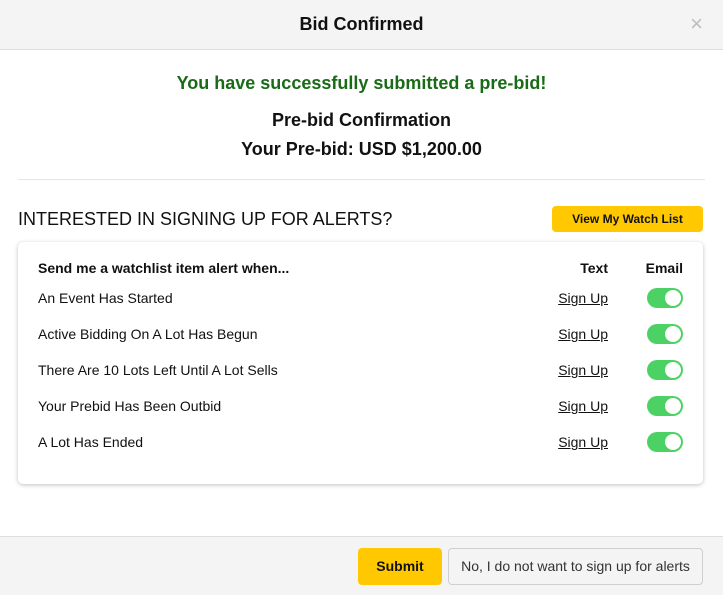 The height and width of the screenshot is (595, 723). I want to click on modal-header: Bid Confirmed ×, so click(361, 25).